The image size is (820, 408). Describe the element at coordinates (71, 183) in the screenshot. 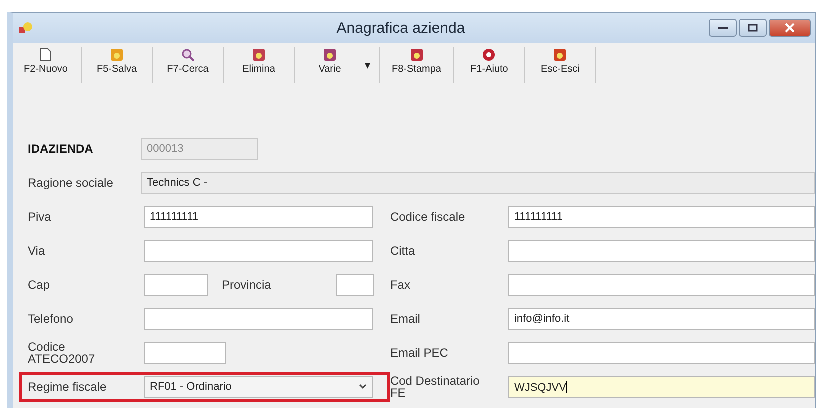

I see `field-label: Ragione sociale` at that location.